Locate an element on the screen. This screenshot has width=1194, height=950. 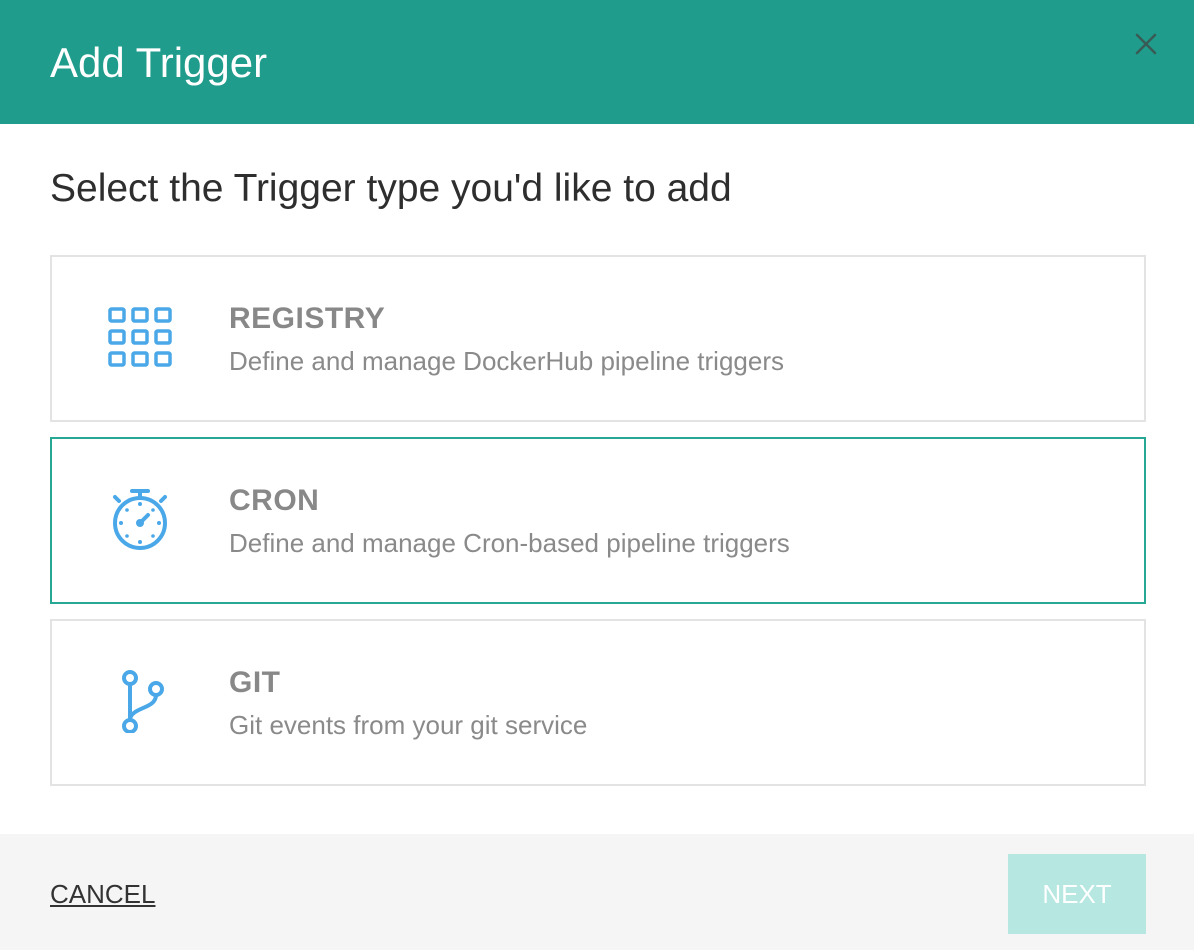
close-button is located at coordinates (1146, 44).